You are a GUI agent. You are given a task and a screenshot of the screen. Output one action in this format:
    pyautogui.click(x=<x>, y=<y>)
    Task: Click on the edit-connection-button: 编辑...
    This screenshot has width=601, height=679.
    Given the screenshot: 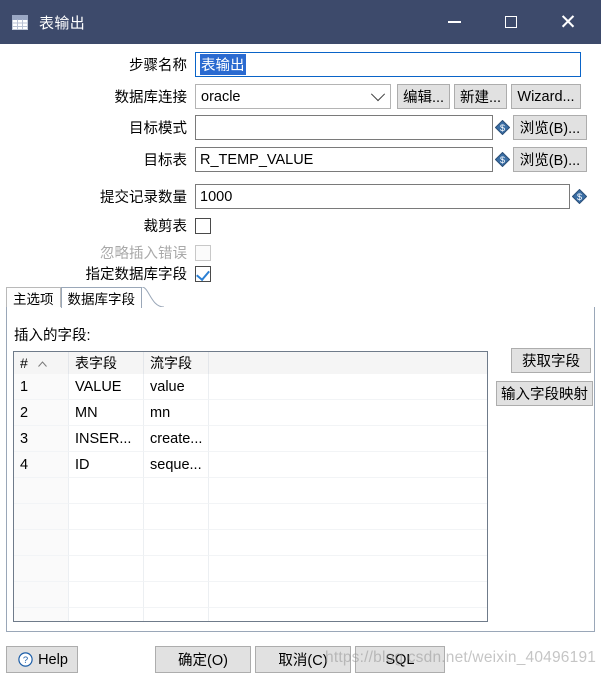 What is the action you would take?
    pyautogui.click(x=423, y=96)
    